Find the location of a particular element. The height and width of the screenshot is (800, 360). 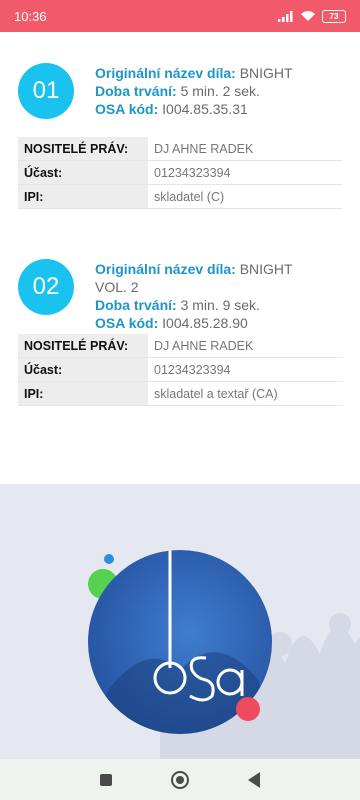

work-osa-line: OSA kód: I004.85.28.90 is located at coordinates (207, 323).